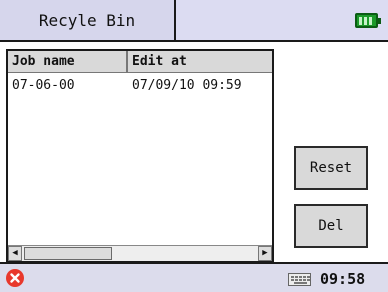 Image resolution: width=388 pixels, height=292 pixels. I want to click on list-row: 07-06-00 07/09/10 09:59, so click(140, 86).